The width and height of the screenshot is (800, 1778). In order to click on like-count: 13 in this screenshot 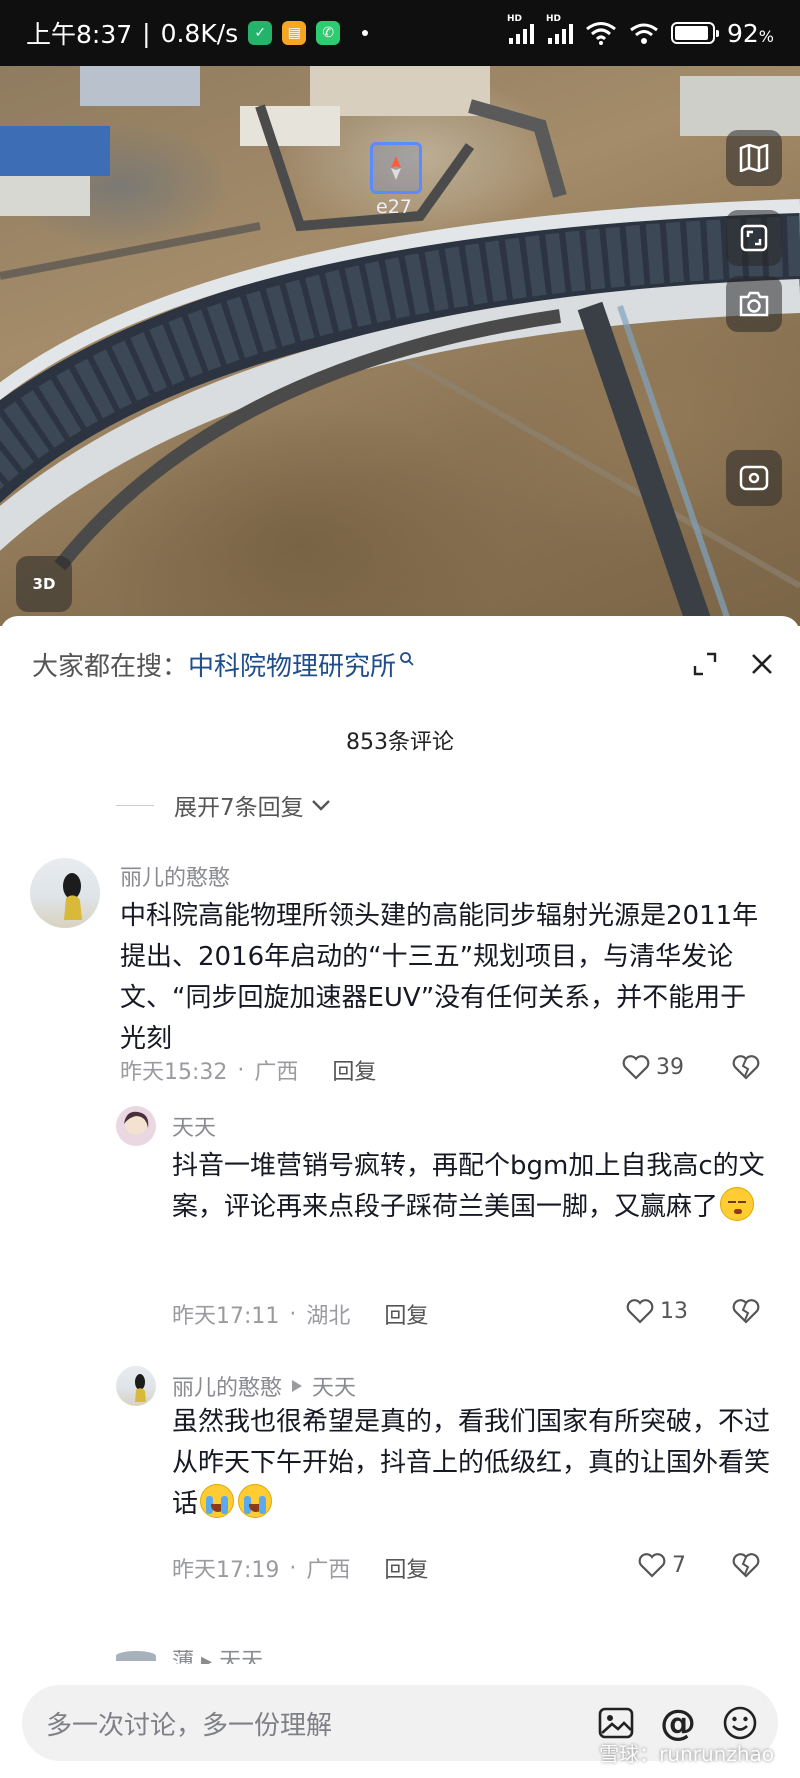, I will do `click(674, 1311)`.